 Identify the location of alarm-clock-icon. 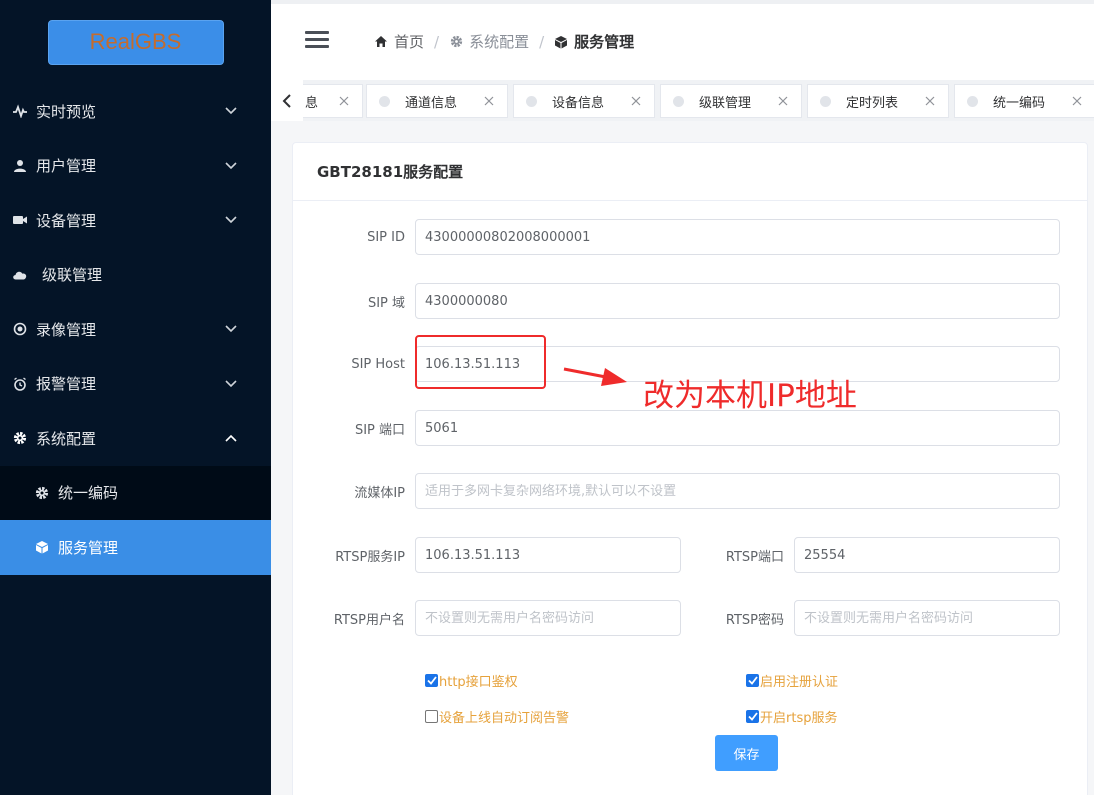
(20, 384).